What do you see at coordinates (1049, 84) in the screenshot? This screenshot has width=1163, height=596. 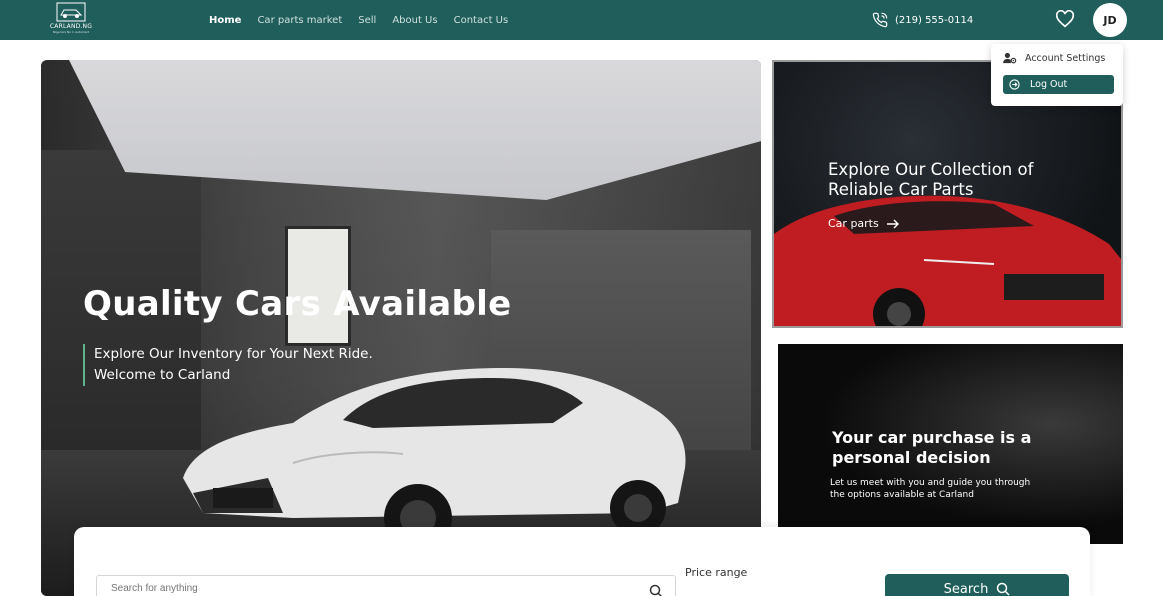 I see `logout-label: Log Out` at bounding box center [1049, 84].